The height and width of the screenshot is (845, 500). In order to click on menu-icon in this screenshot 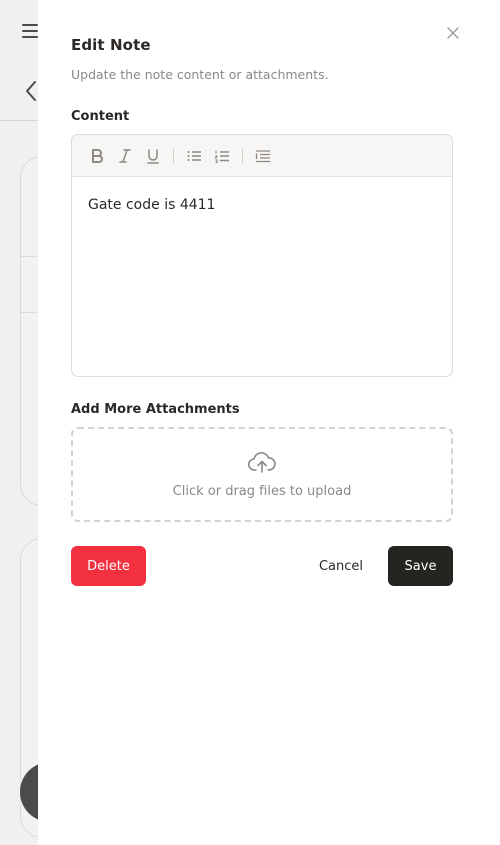, I will do `click(30, 32)`.